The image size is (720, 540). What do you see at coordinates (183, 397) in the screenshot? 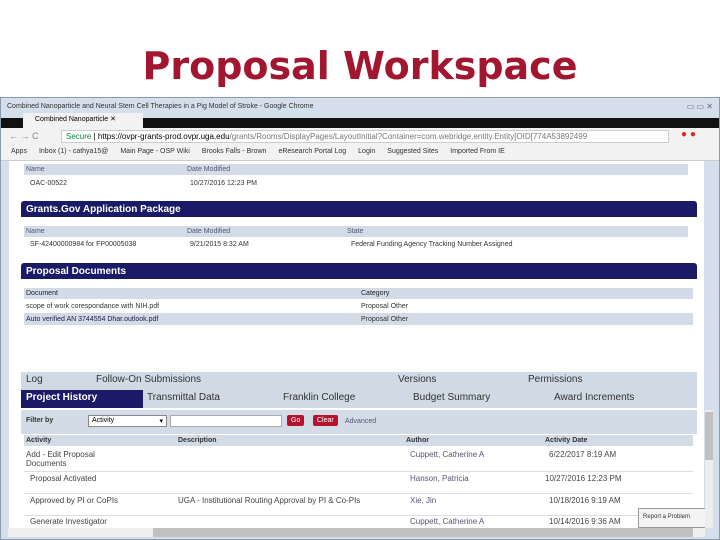
I see `tab-transmittal: Transmittal Data` at bounding box center [183, 397].